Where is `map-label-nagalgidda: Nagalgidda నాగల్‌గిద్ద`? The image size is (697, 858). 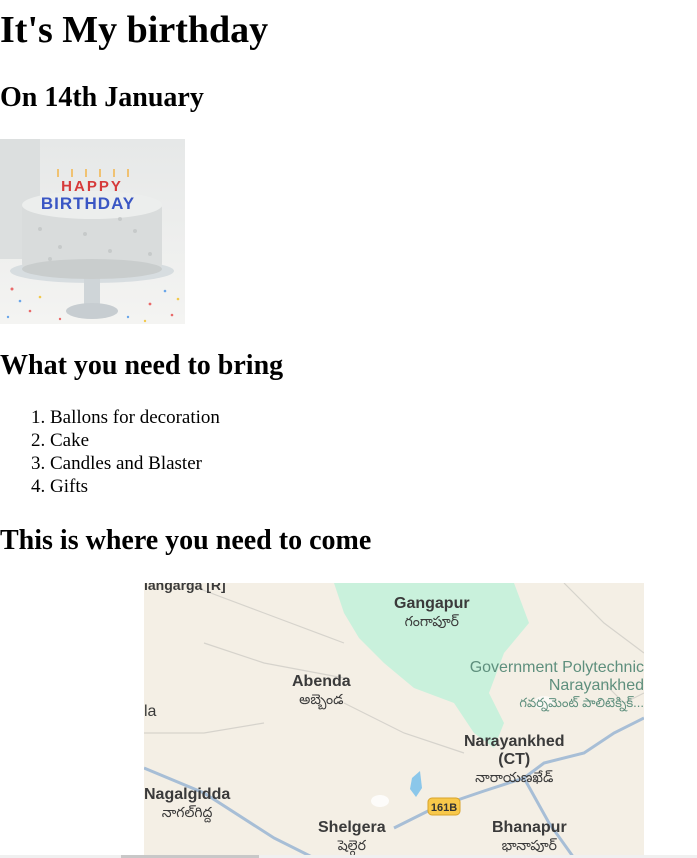
map-label-nagalgidda: Nagalgidda నాగల్‌గిద్ద is located at coordinates (187, 805).